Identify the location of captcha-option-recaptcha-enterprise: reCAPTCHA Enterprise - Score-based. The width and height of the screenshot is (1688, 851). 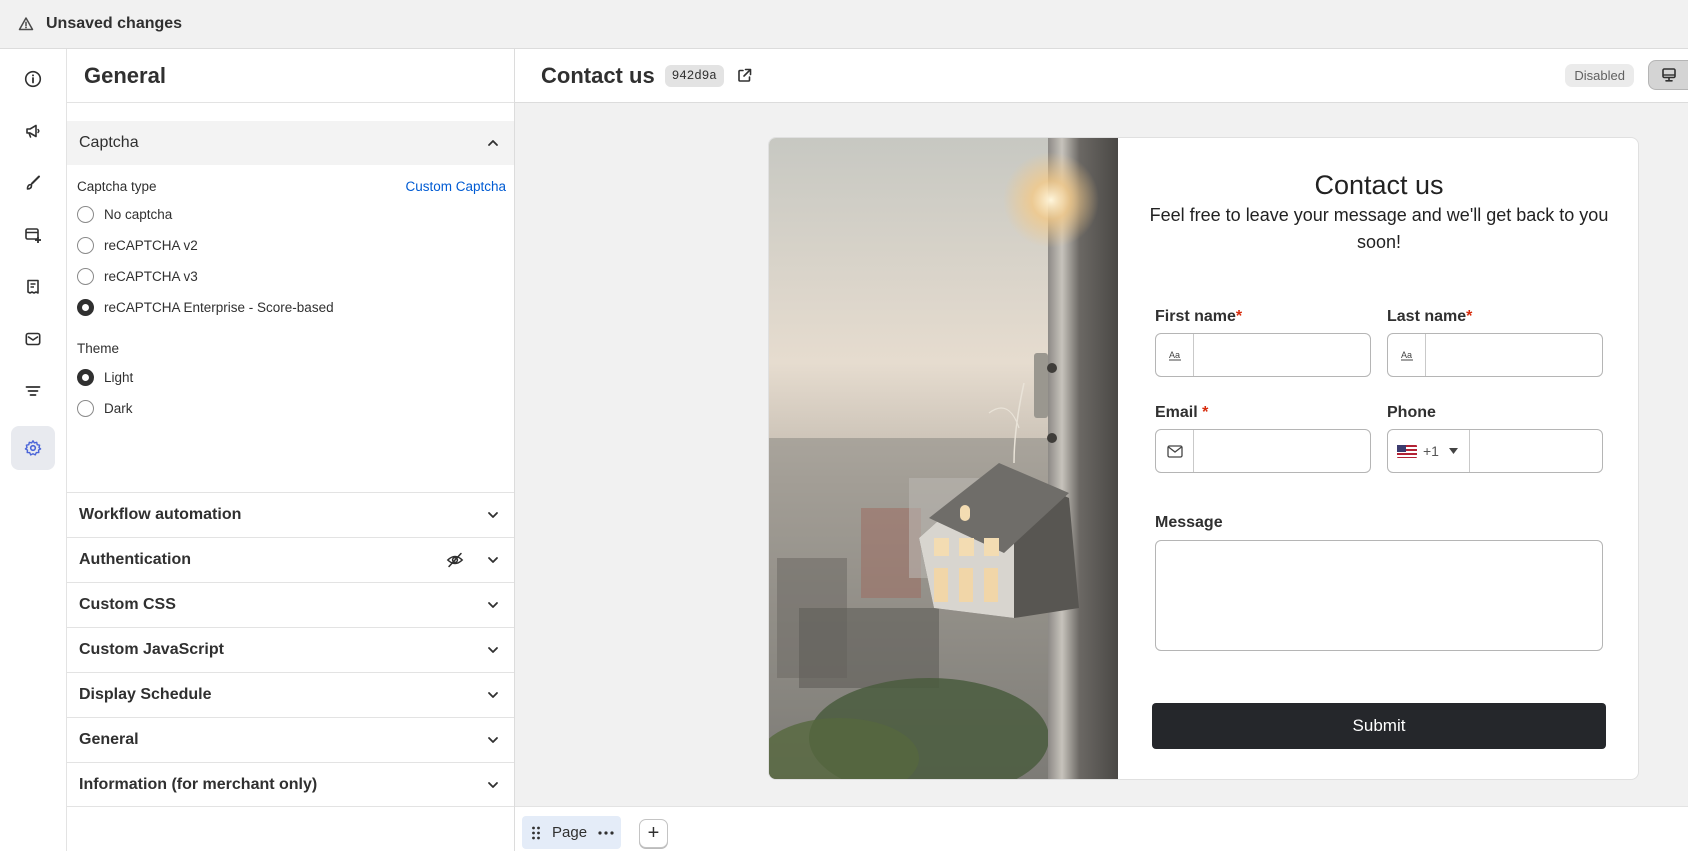
(291, 307).